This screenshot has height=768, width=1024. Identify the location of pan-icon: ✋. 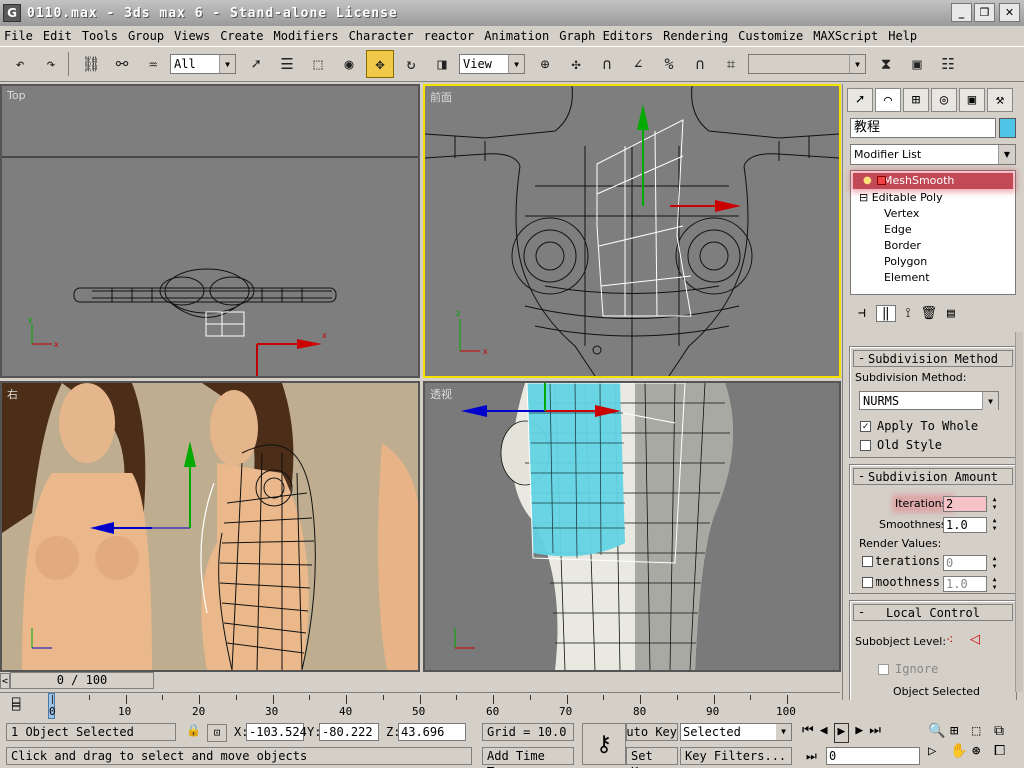
(961, 751).